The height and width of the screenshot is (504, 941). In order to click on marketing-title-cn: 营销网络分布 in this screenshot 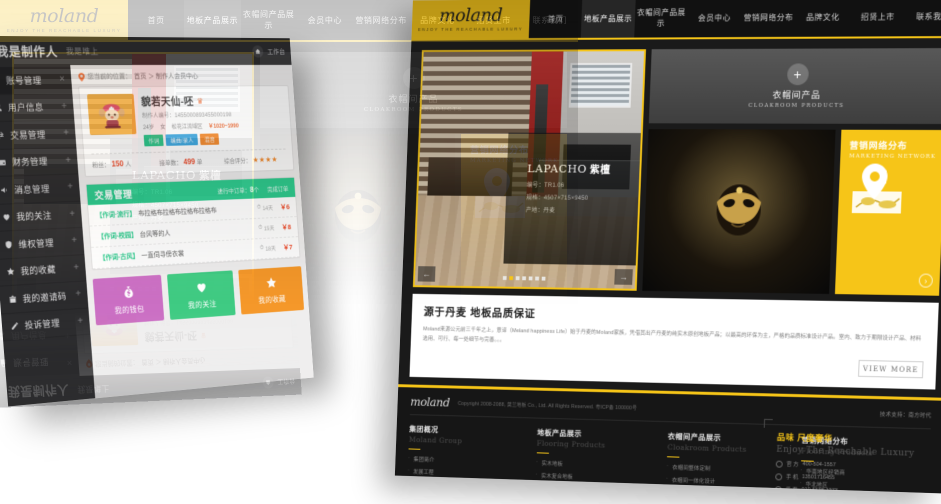, I will do `click(878, 145)`.